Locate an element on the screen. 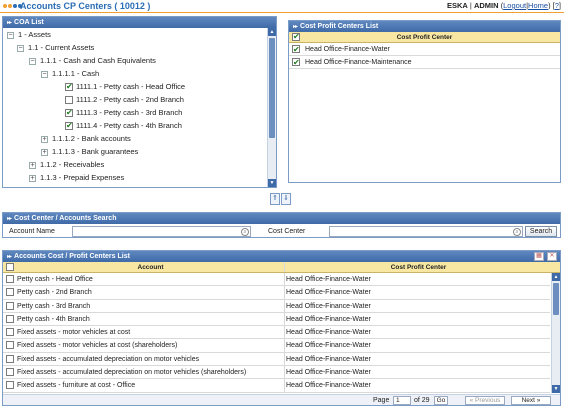  tree-node-label: 1111.2 - Petty cash - 2nd Branch is located at coordinates (130, 99).